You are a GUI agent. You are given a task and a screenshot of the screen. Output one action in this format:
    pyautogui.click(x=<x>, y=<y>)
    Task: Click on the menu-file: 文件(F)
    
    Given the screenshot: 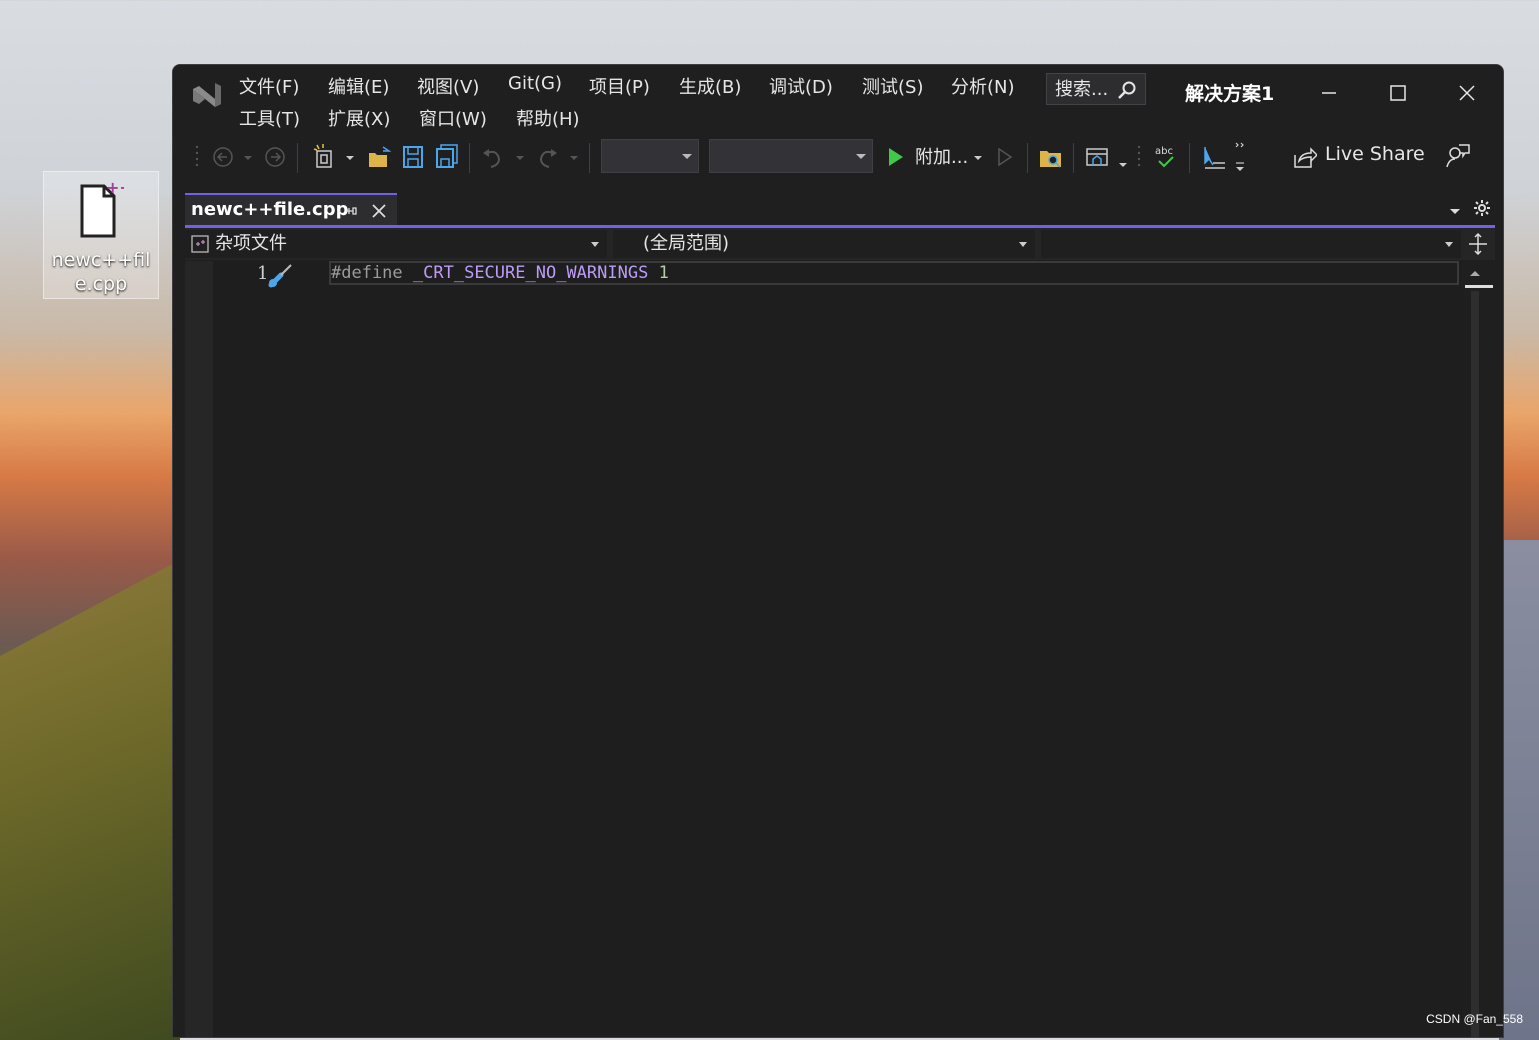 What is the action you would take?
    pyautogui.click(x=269, y=86)
    